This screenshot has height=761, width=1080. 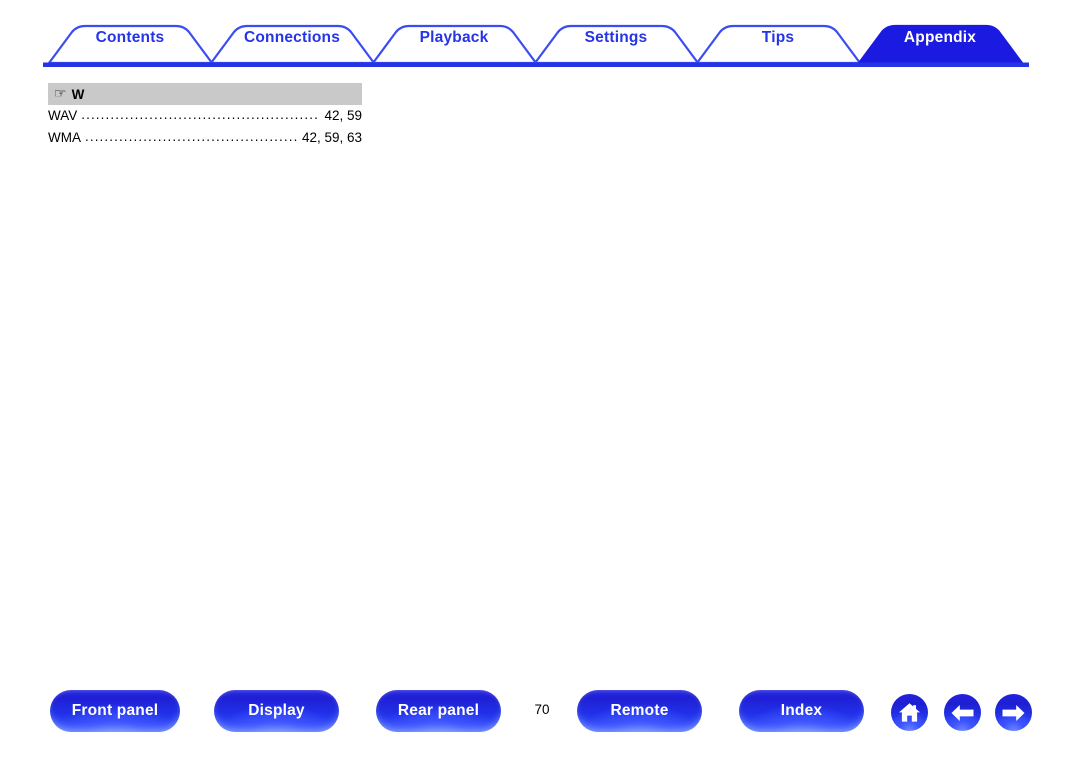 I want to click on tab-contents: Contents, so click(x=130, y=38).